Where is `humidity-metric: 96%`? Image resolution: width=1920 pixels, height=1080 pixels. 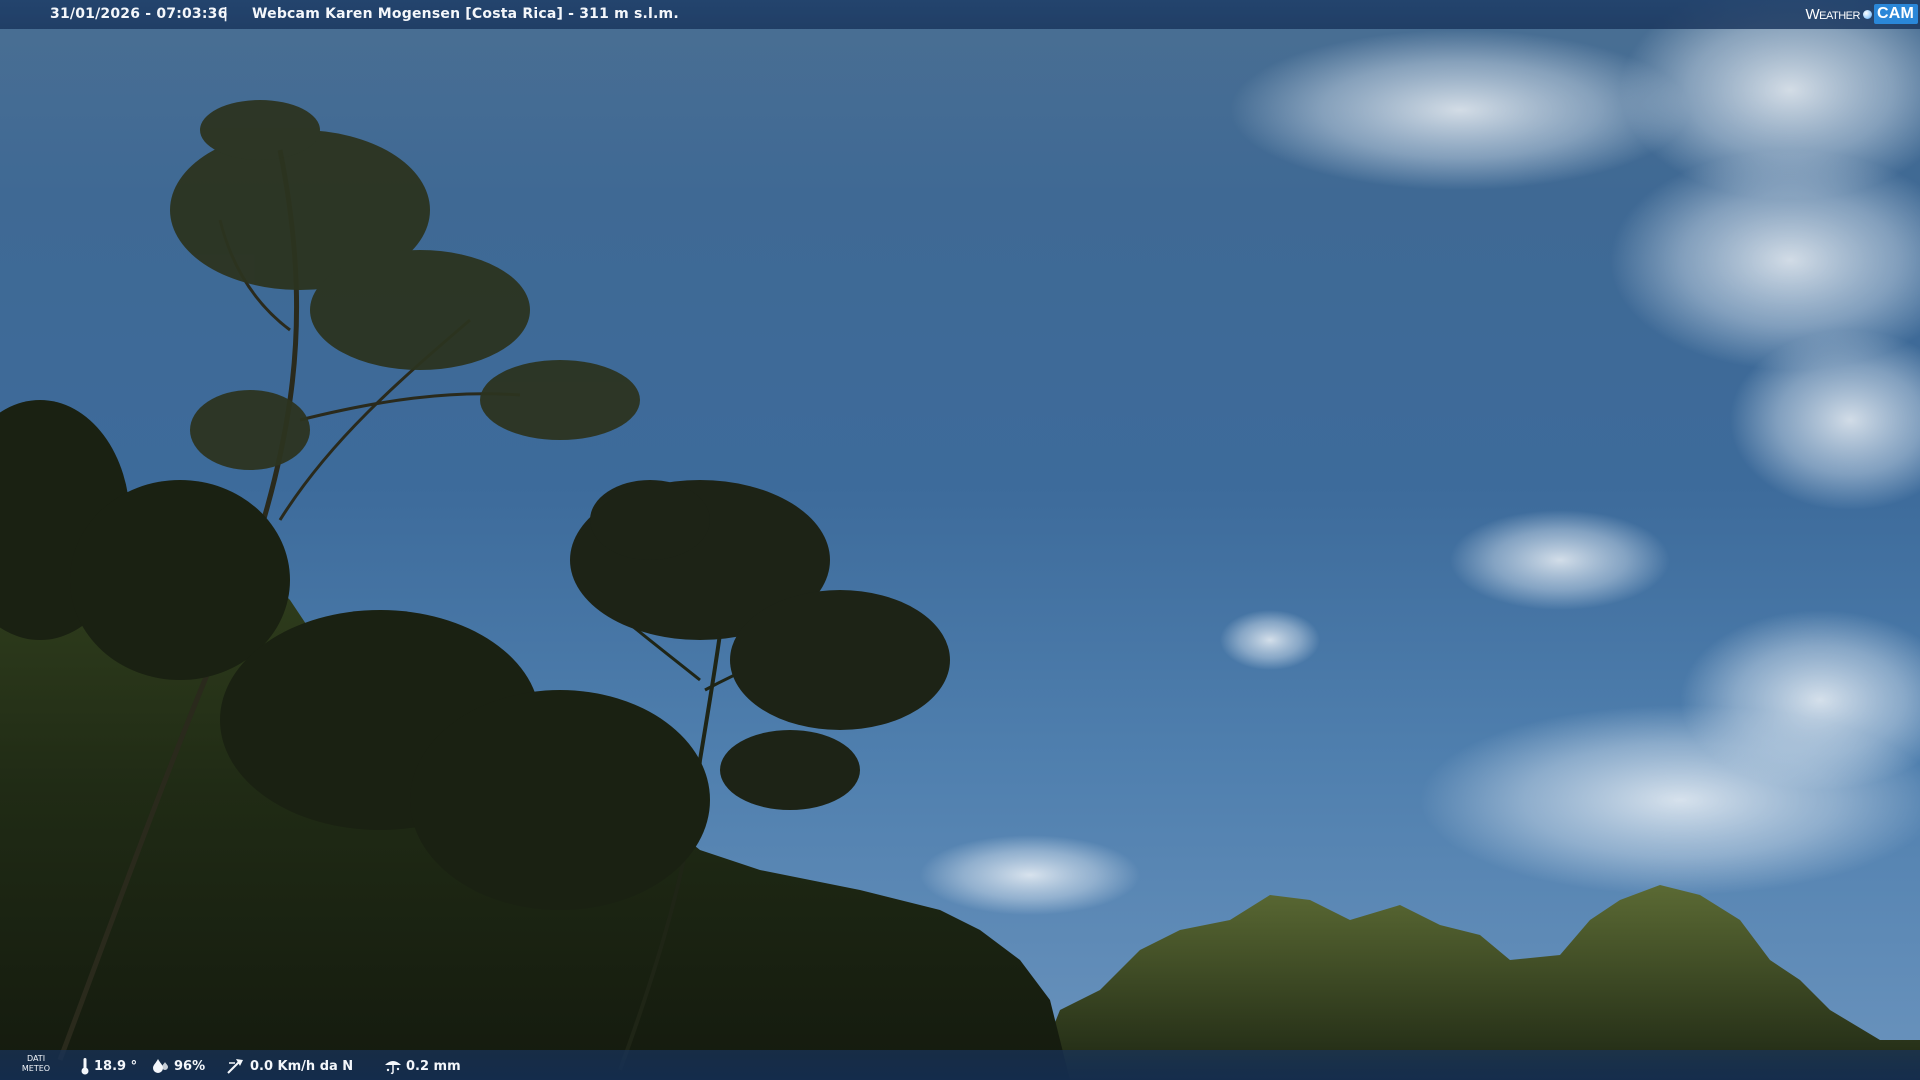
humidity-metric: 96% is located at coordinates (178, 1066).